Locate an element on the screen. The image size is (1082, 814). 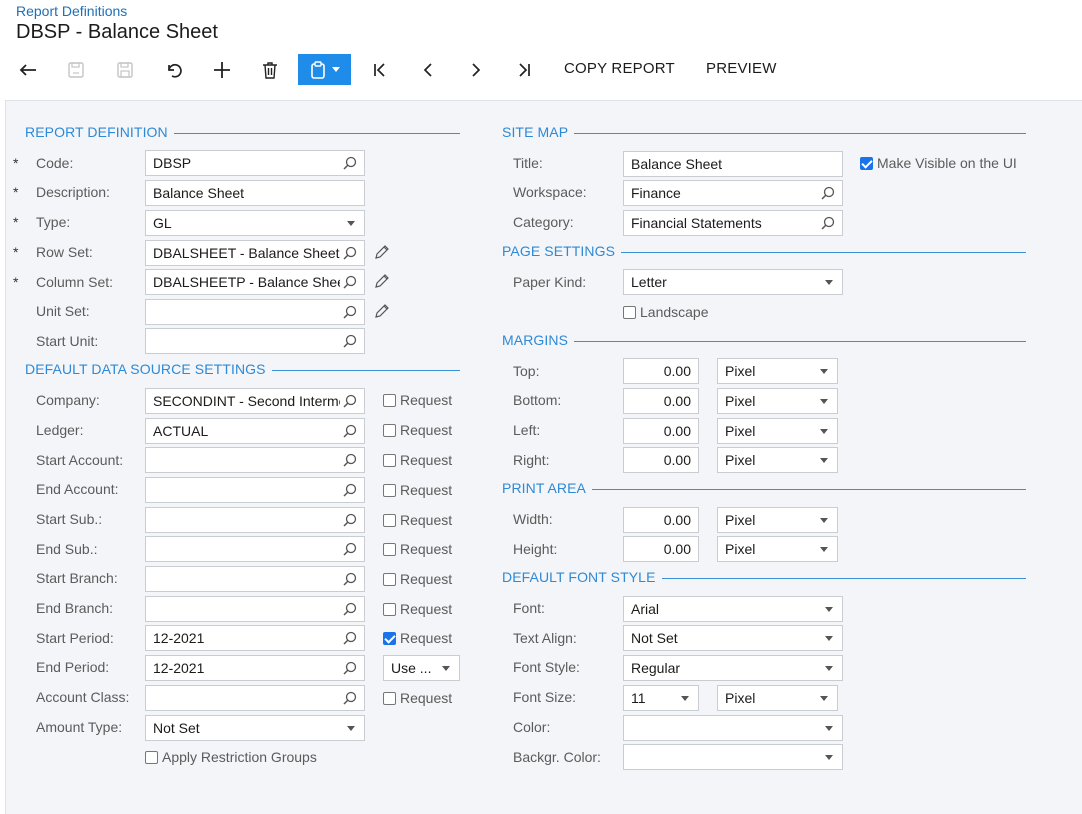
sitemap-title-field: Balance Sheet is located at coordinates (733, 164).